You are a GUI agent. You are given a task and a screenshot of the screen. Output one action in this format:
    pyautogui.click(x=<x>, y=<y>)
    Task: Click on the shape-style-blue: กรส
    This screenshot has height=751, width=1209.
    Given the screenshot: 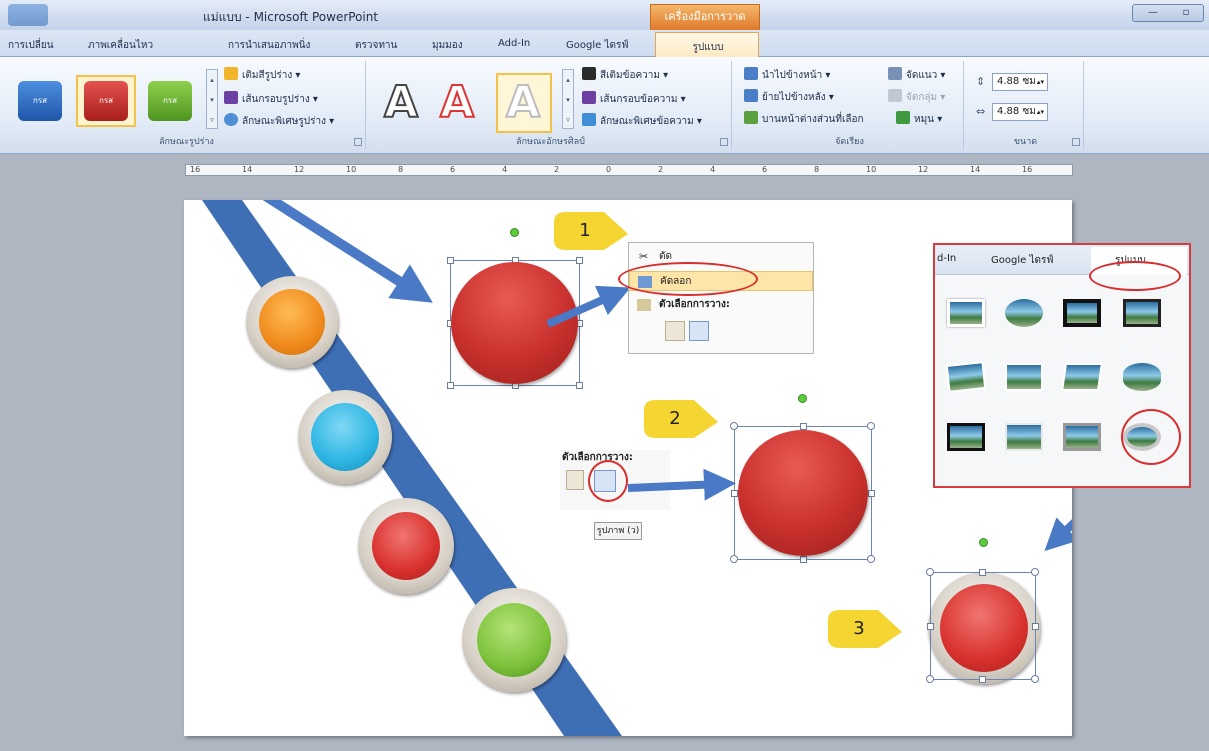 What is the action you would take?
    pyautogui.click(x=40, y=101)
    